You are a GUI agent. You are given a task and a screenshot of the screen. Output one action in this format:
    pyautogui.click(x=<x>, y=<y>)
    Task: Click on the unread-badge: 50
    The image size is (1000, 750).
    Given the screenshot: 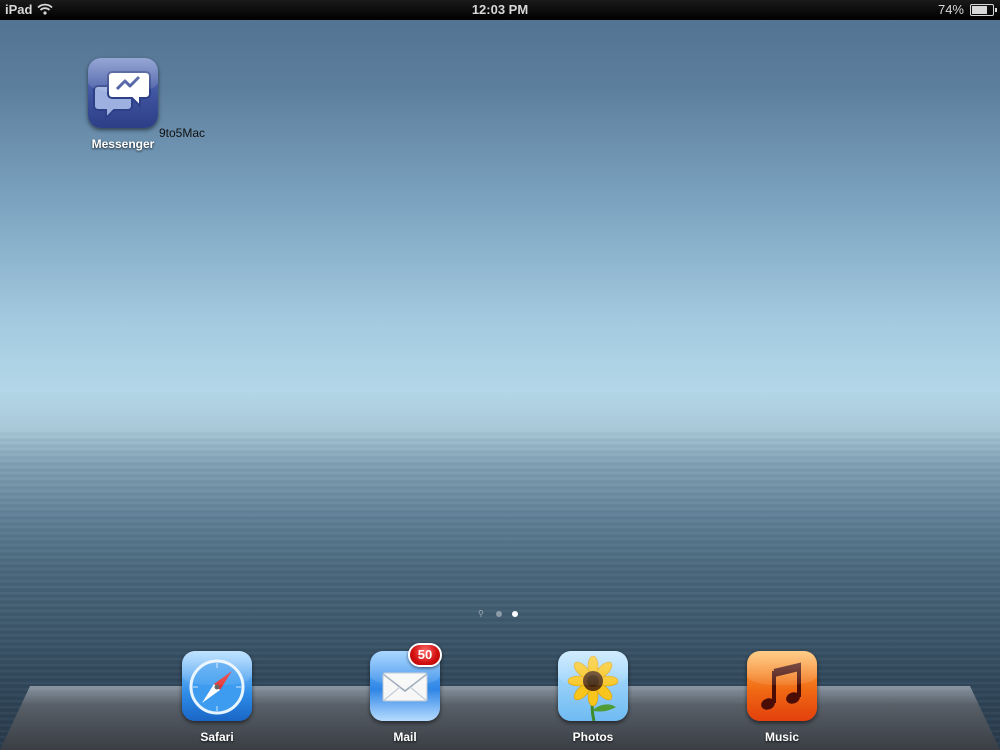 What is the action you would take?
    pyautogui.click(x=425, y=655)
    